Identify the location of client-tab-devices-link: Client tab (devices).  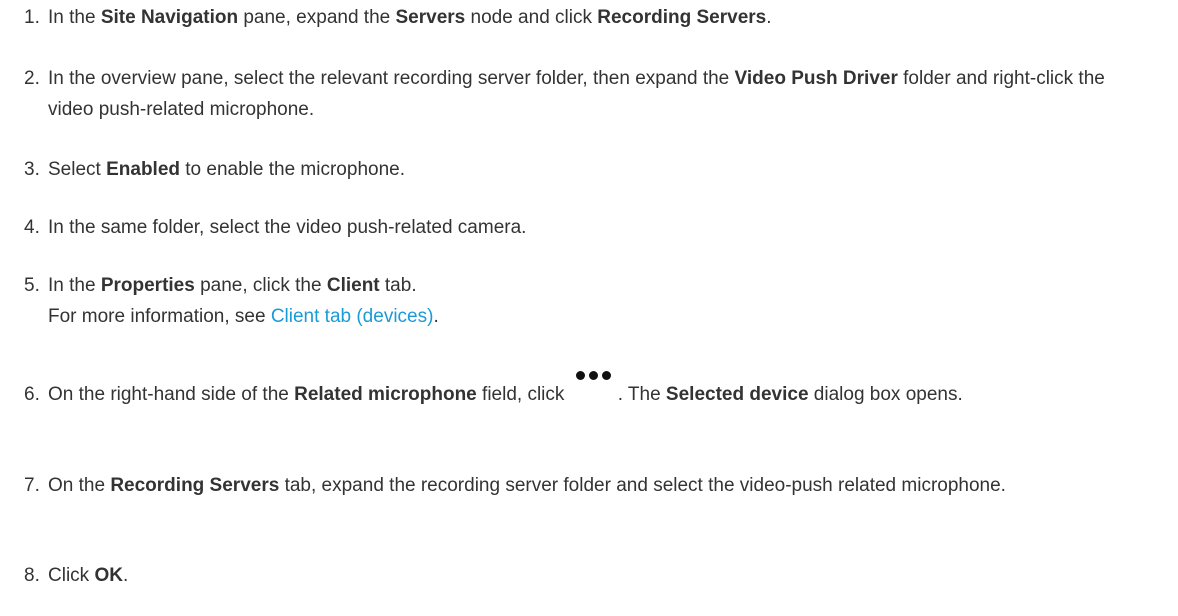
(352, 316).